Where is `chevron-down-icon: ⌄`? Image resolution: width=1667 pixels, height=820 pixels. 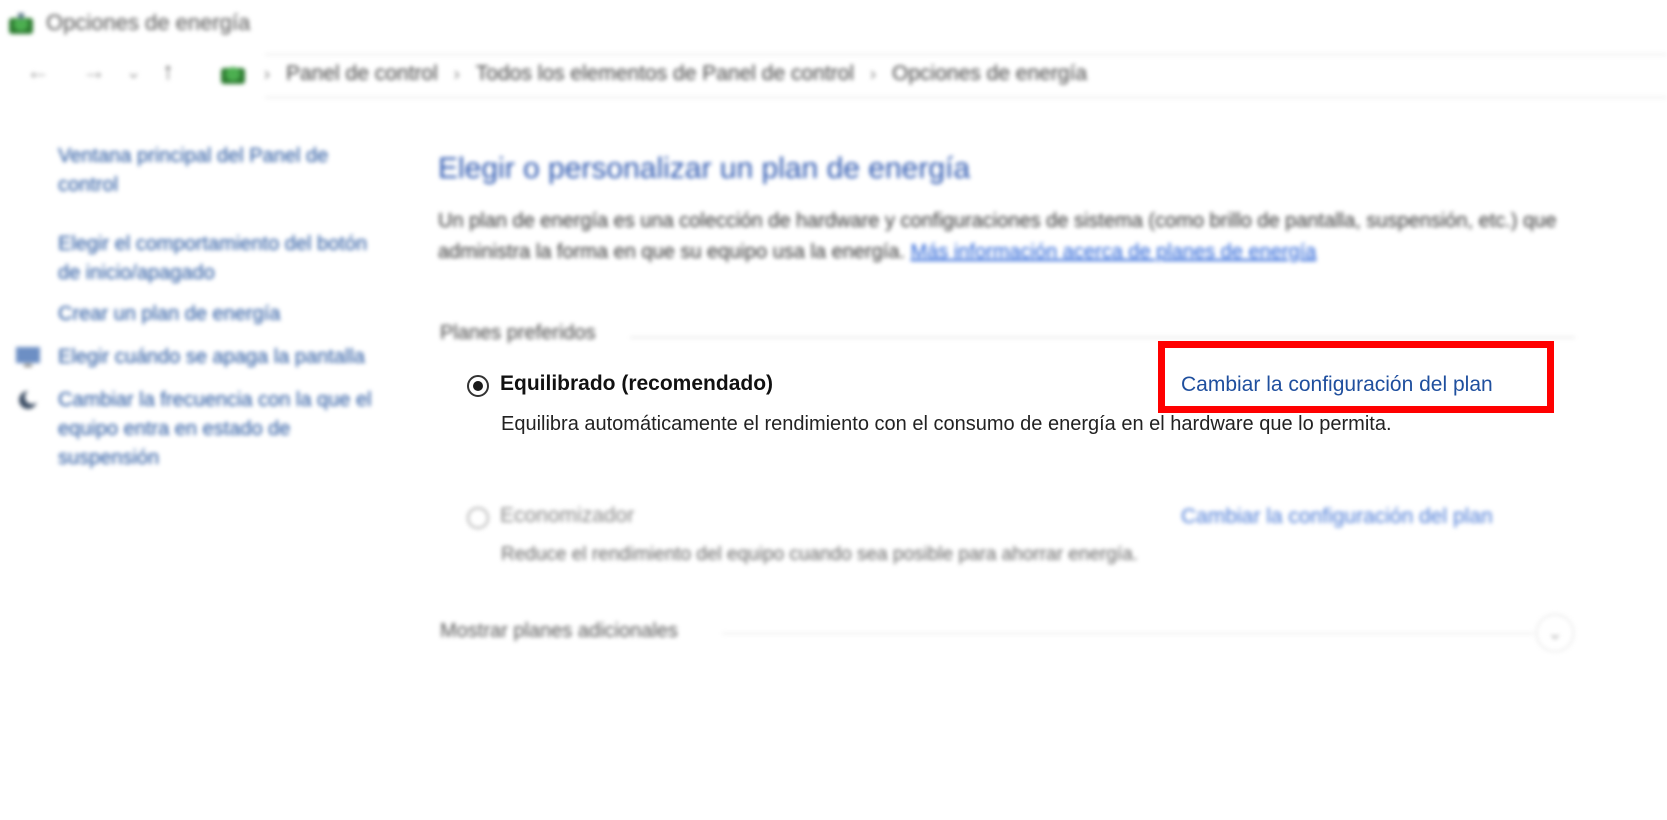 chevron-down-icon: ⌄ is located at coordinates (1555, 632).